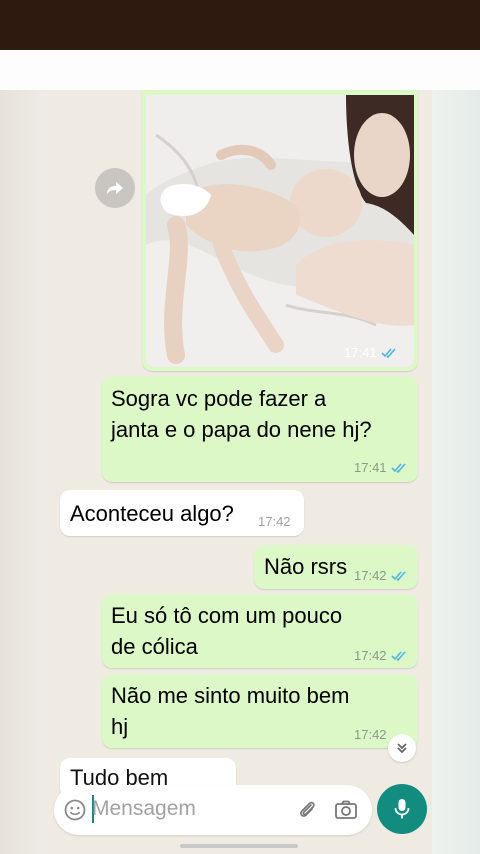 The width and height of the screenshot is (480, 854). What do you see at coordinates (240, 25) in the screenshot?
I see `status-bar` at bounding box center [240, 25].